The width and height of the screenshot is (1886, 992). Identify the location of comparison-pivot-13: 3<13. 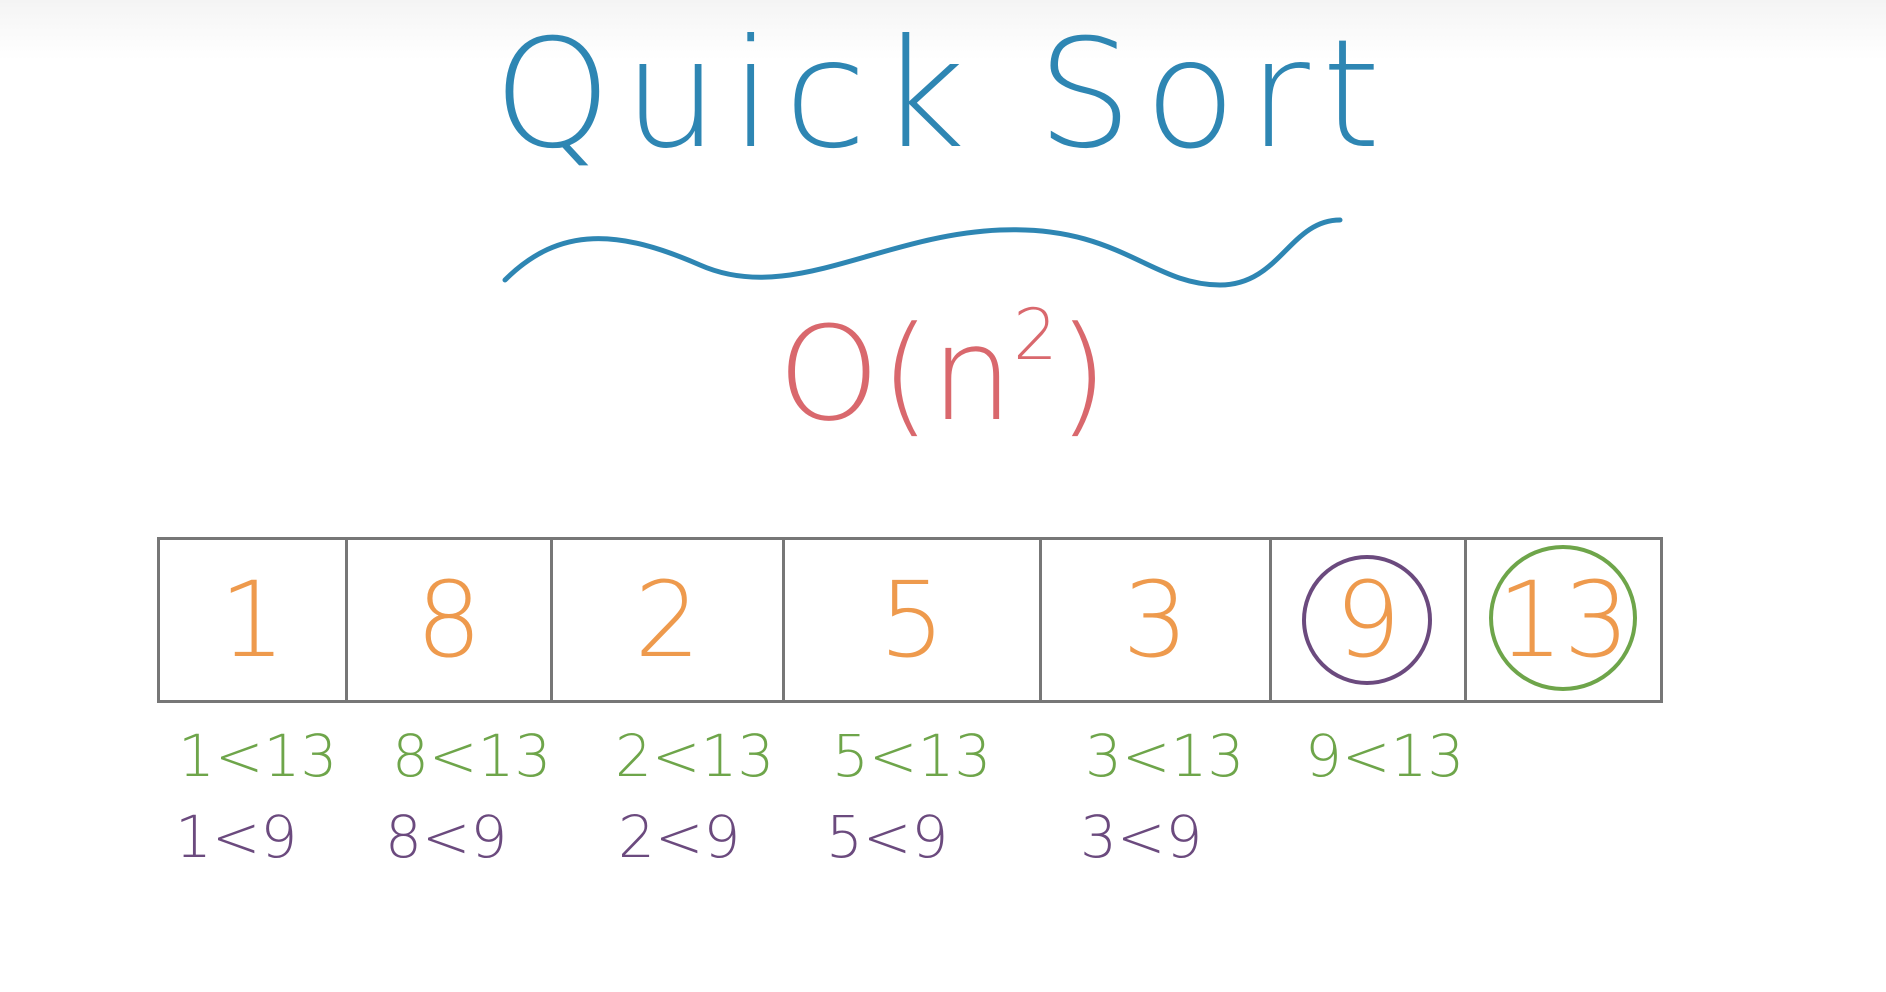
(1165, 756).